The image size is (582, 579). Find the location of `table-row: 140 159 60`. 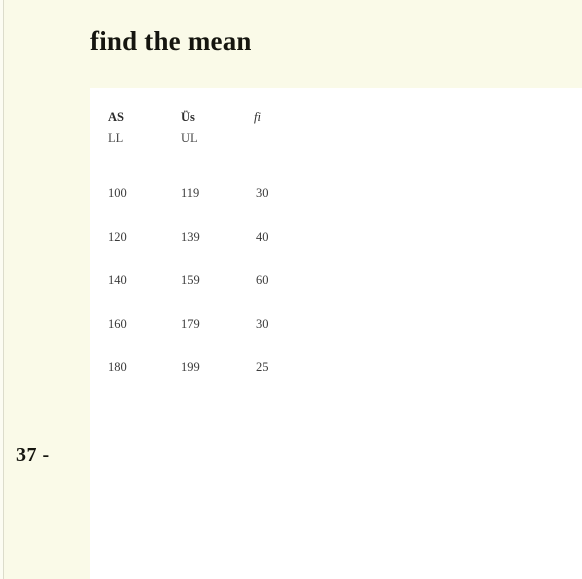

table-row: 140 159 60 is located at coordinates (211, 281).